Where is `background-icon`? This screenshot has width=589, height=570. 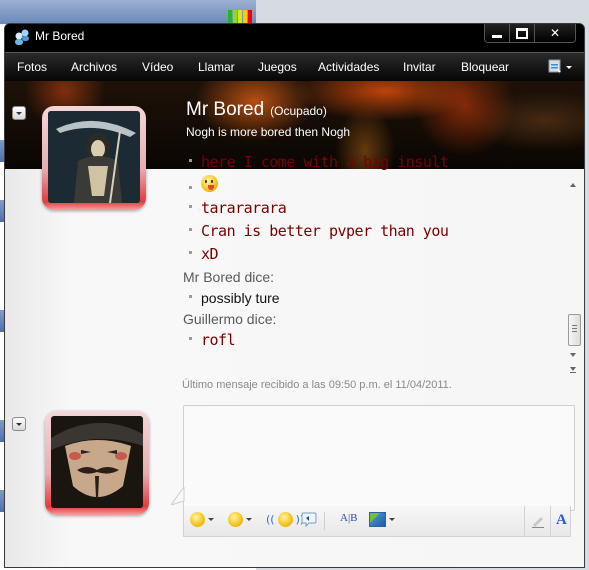
background-icon is located at coordinates (377, 519).